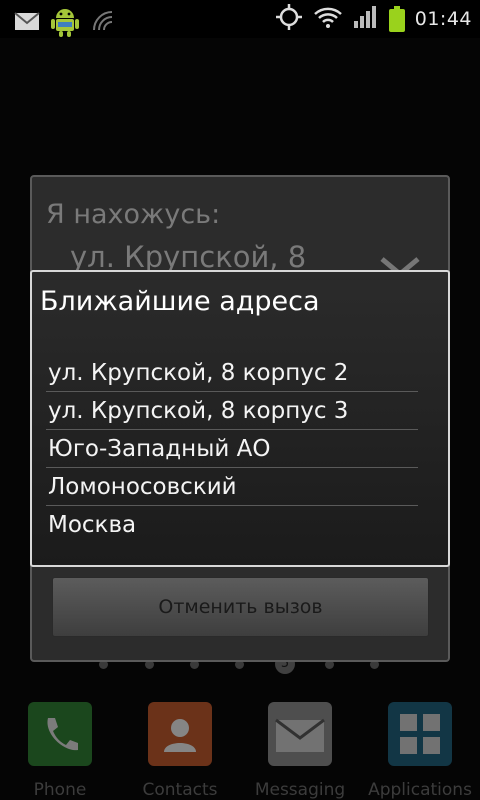  Describe the element at coordinates (103, 23) in the screenshot. I see `wireless-sync-icon` at that location.